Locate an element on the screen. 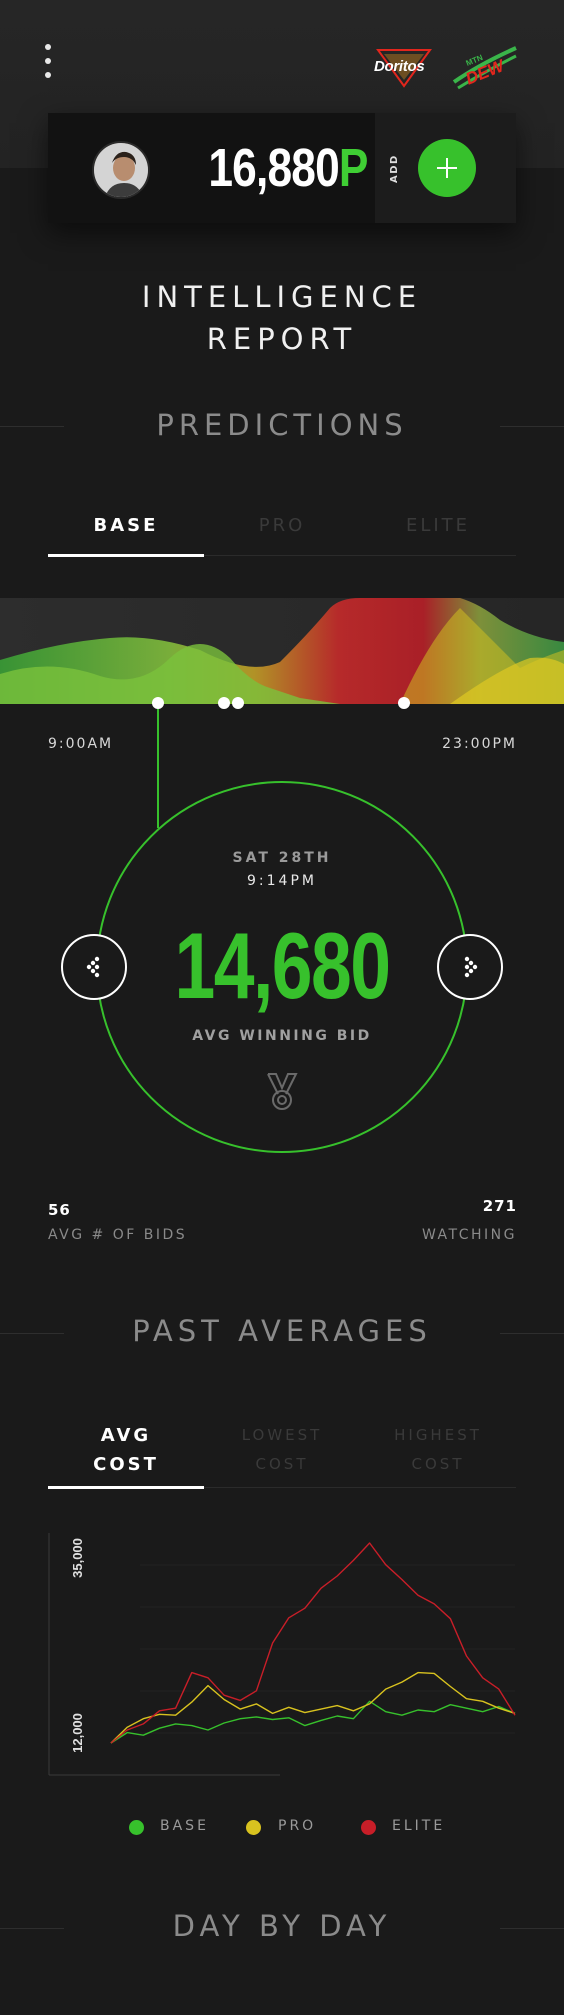 This screenshot has width=564, height=2015. past-averages-tabs: AVG COST LOWEST COST HIGHEST COST is located at coordinates (282, 1450).